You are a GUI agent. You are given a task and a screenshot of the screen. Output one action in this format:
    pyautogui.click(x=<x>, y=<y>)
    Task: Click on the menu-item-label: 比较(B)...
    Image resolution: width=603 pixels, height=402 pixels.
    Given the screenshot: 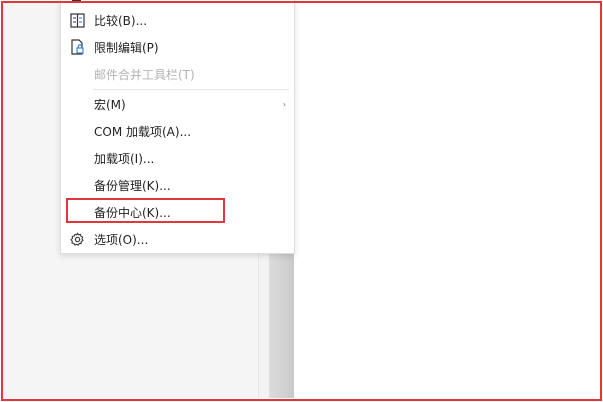 What is the action you would take?
    pyautogui.click(x=121, y=20)
    